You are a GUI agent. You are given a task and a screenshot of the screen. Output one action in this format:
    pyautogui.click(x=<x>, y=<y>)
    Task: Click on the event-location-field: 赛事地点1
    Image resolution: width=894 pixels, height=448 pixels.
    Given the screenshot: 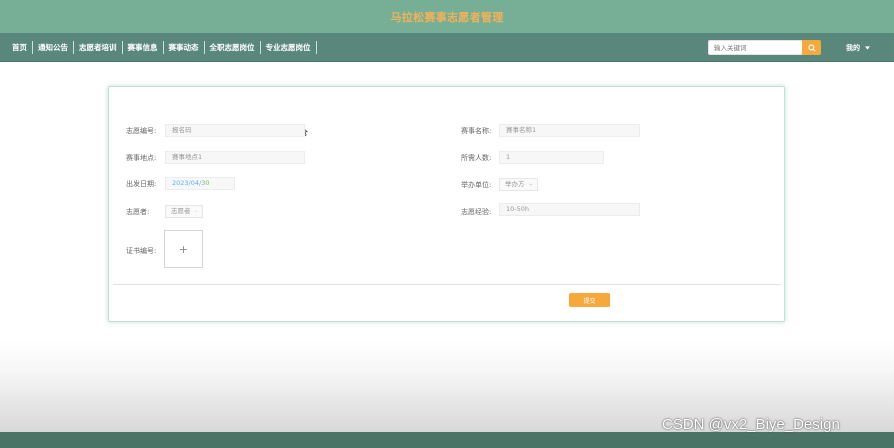 What is the action you would take?
    pyautogui.click(x=235, y=157)
    